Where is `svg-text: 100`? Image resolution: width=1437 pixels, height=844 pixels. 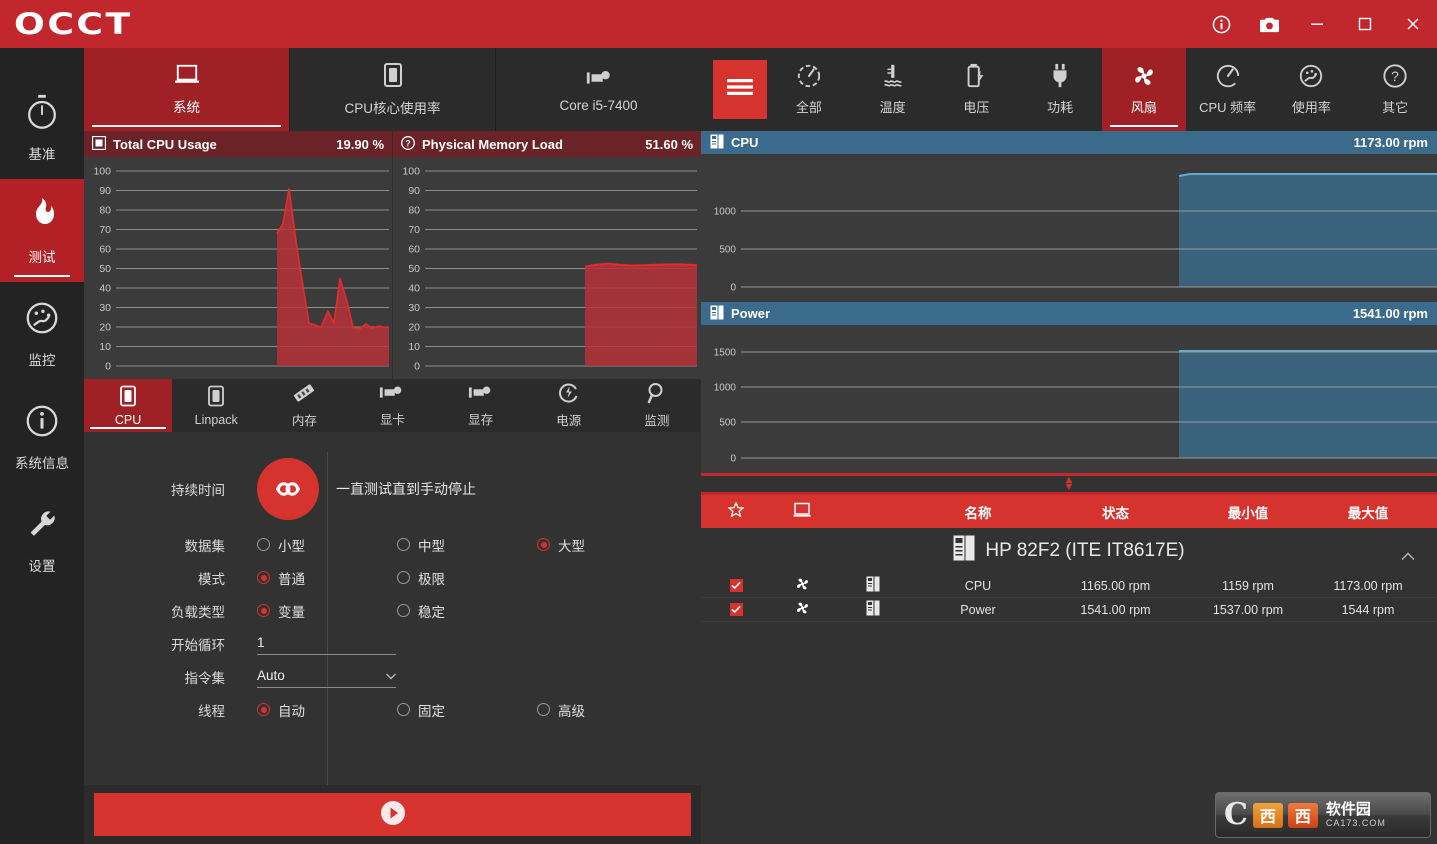 svg-text: 100 is located at coordinates (411, 172).